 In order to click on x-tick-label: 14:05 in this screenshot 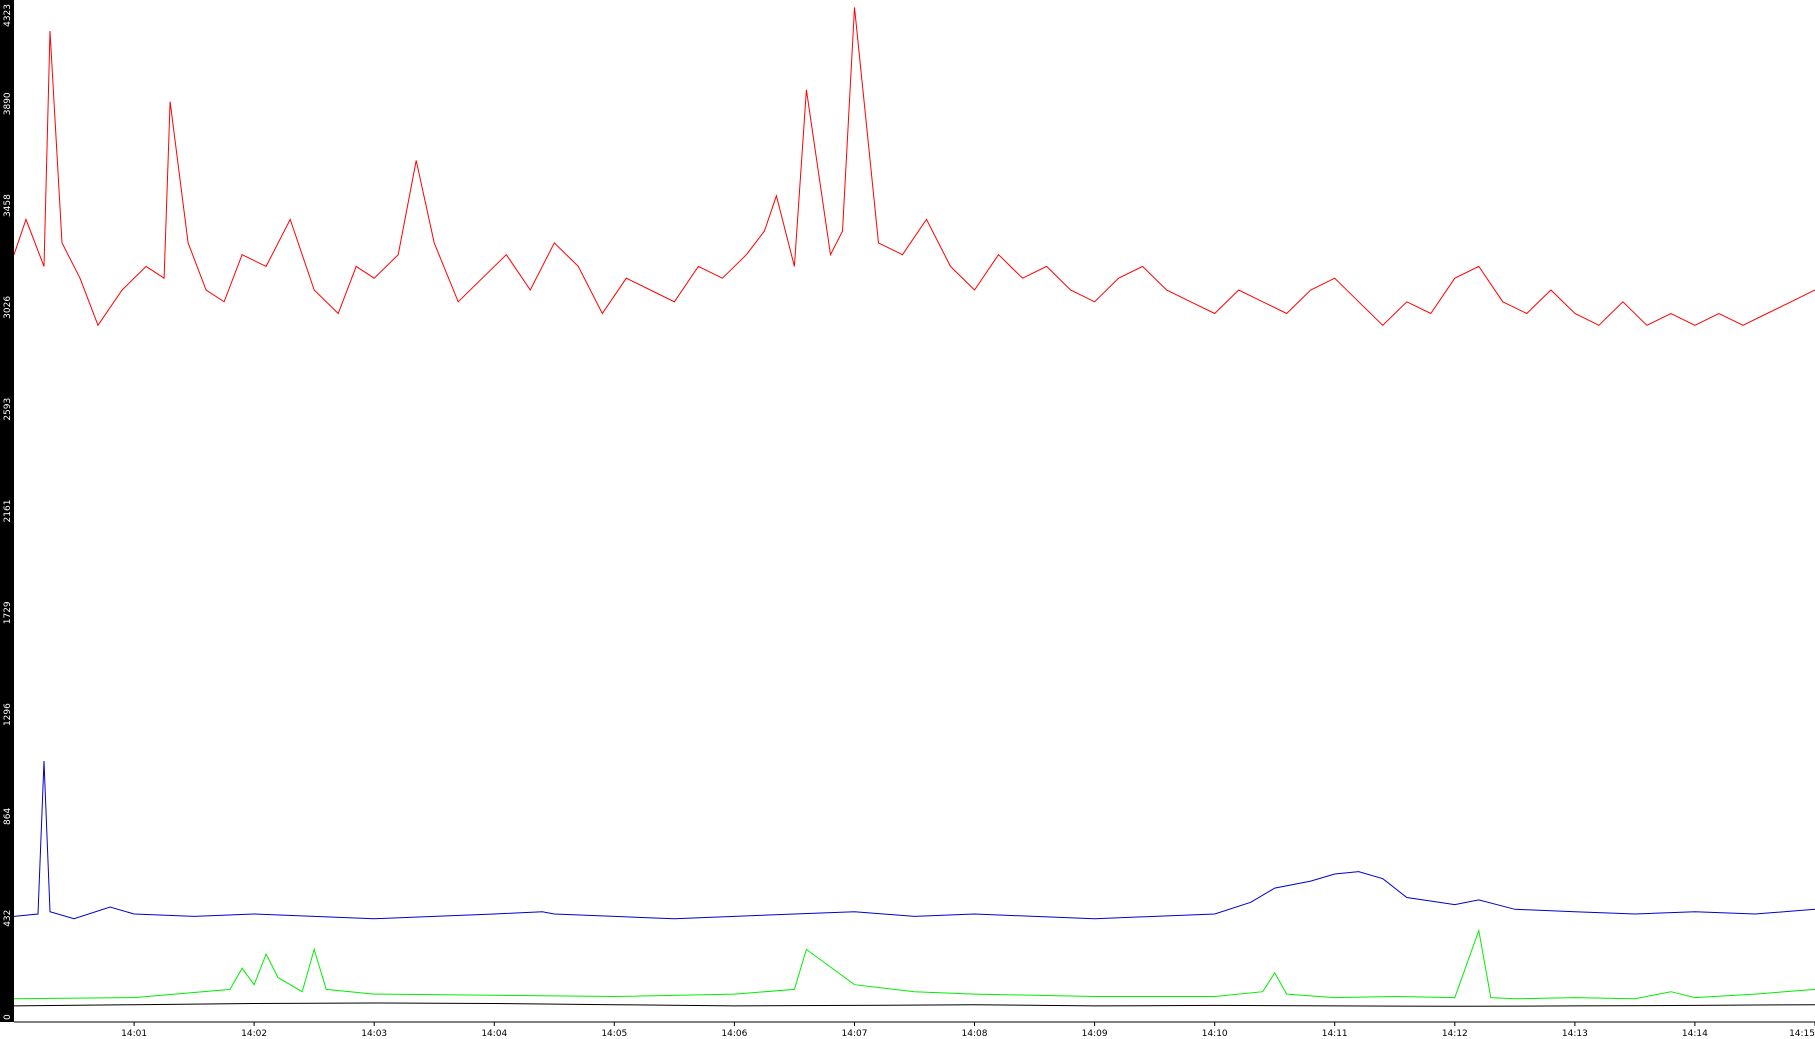, I will do `click(614, 1034)`.